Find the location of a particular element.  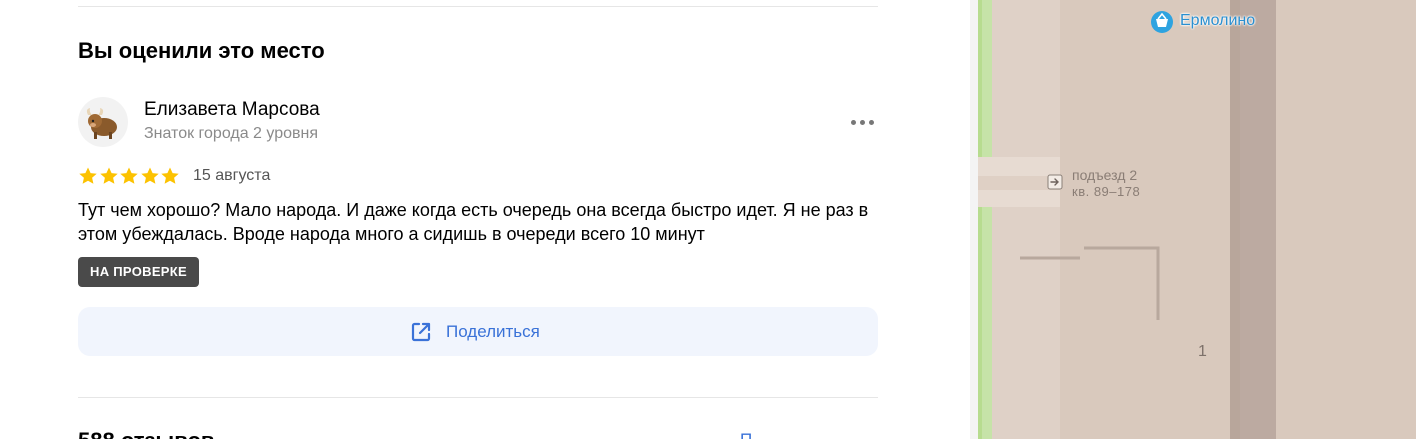

entrance-label: подъезд 2 is located at coordinates (1105, 175).